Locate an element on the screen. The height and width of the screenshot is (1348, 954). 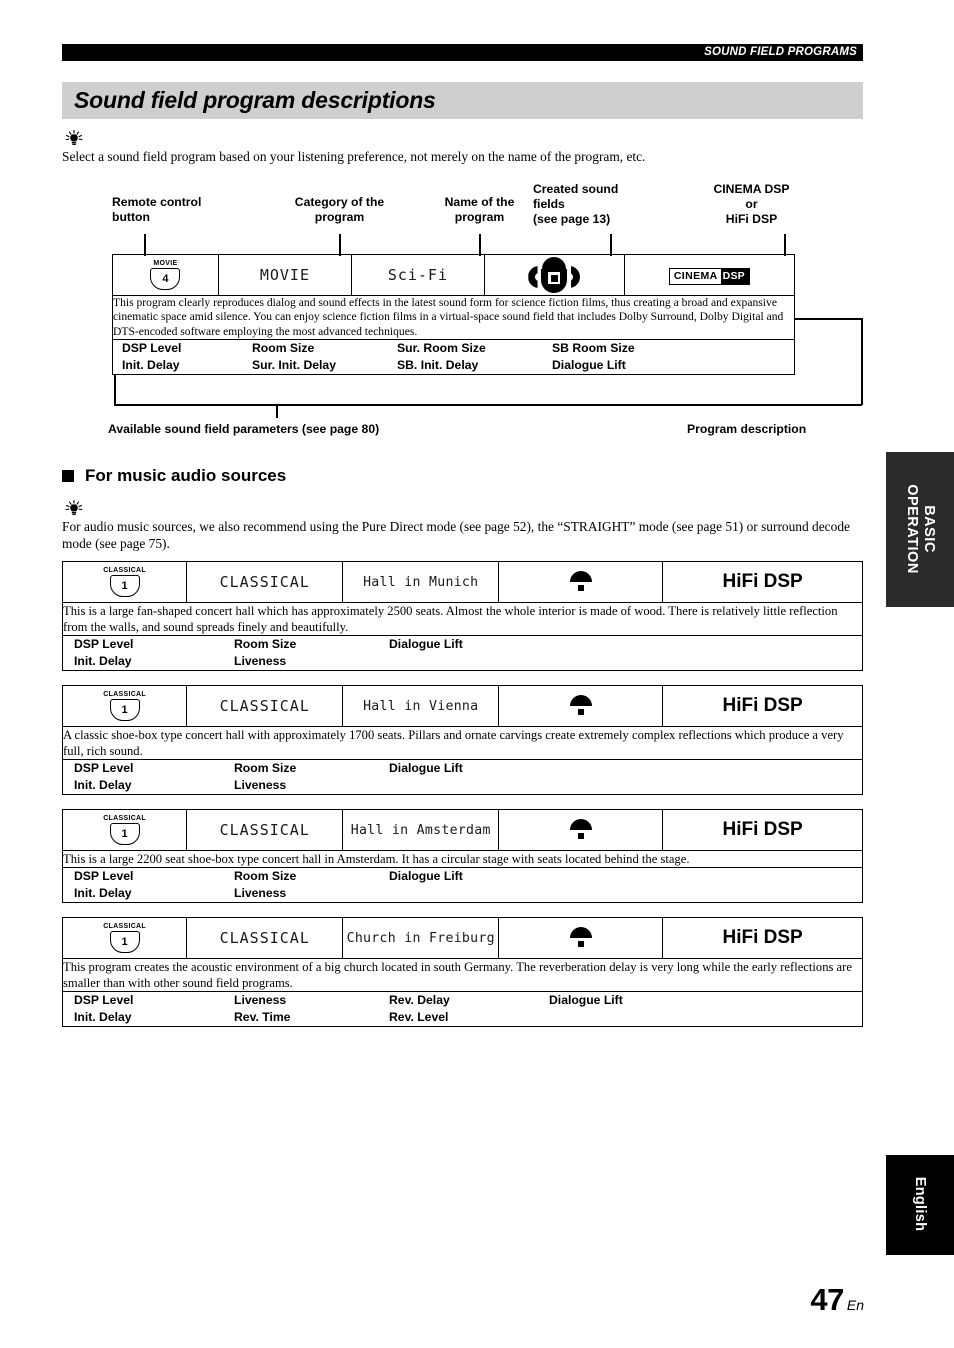
running-head-bar: SOUND FIELD PROGRAMS is located at coordinates (462, 52).